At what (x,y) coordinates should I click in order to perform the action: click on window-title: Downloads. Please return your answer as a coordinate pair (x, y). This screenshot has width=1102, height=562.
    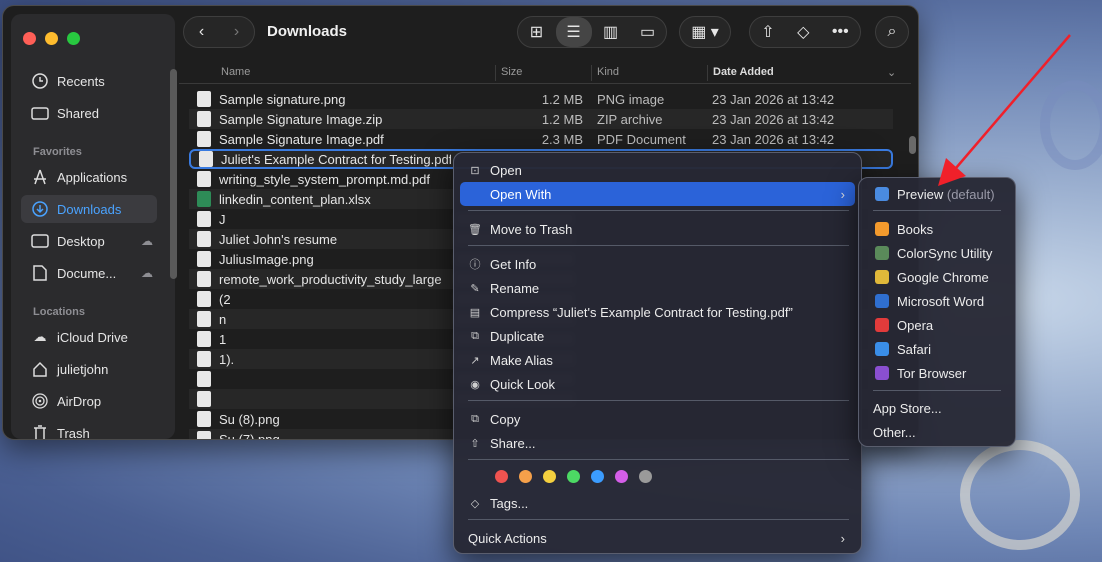
    Looking at the image, I should click on (307, 31).